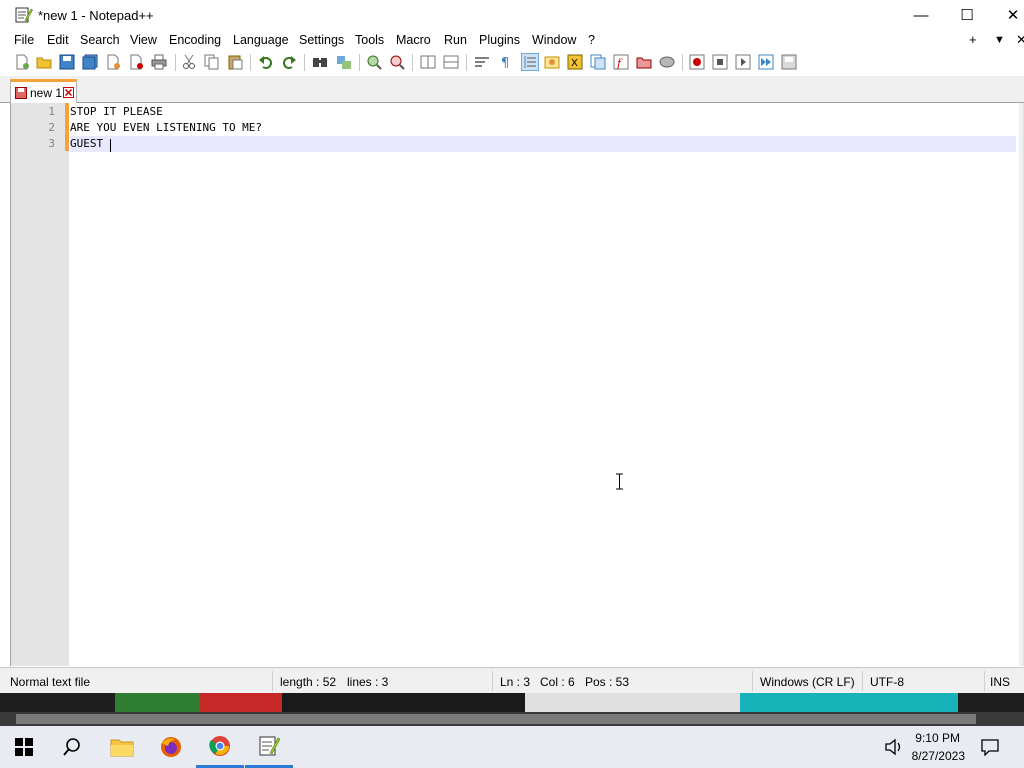 Image resolution: width=1024 pixels, height=768 pixels. Describe the element at coordinates (321, 40) in the screenshot. I see `menu-settings: Settings` at that location.